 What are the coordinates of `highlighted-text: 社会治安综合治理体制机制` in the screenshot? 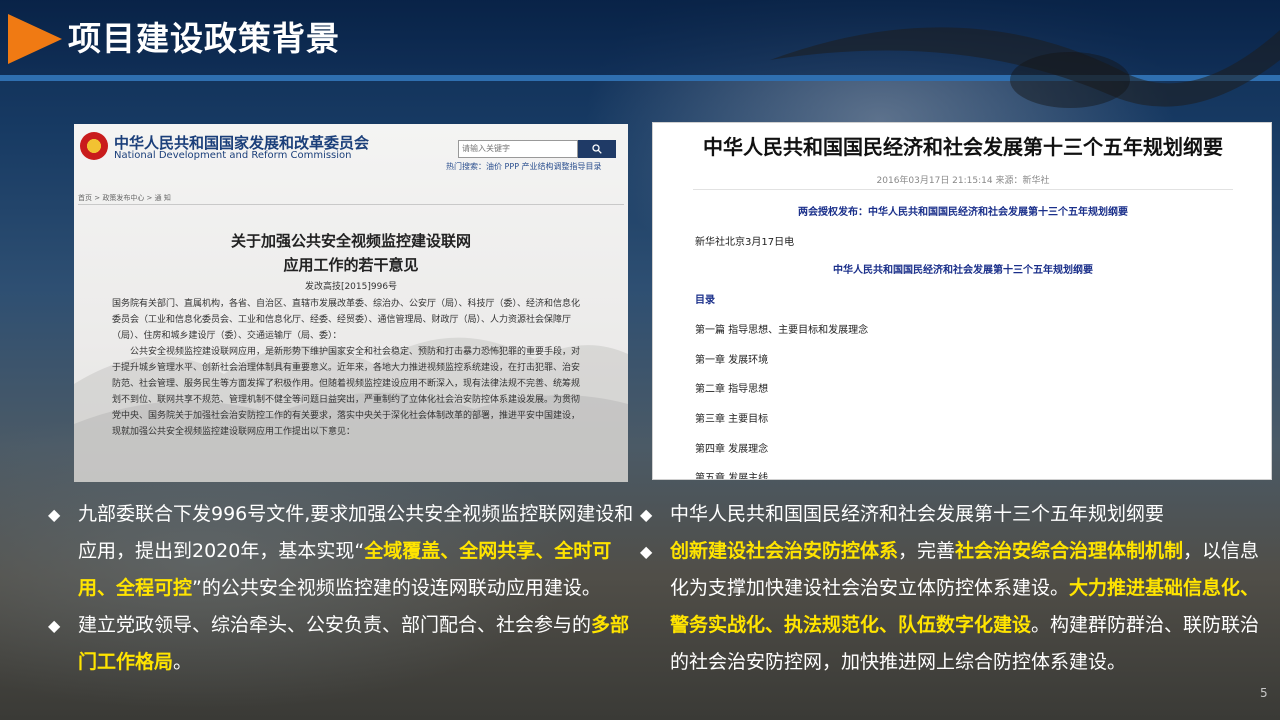 It's located at (1069, 551).